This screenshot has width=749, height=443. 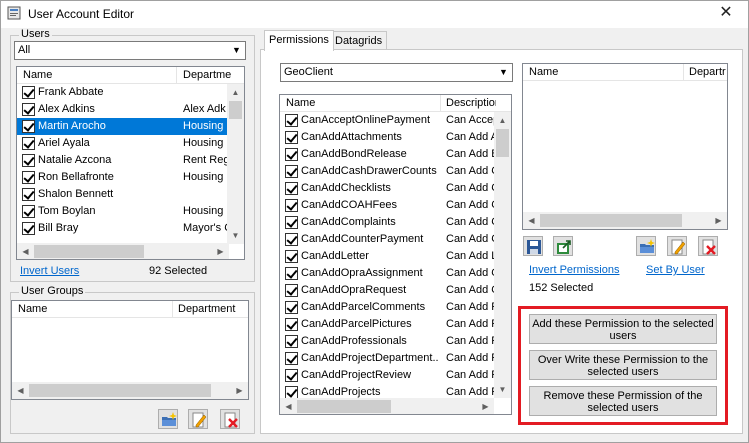 What do you see at coordinates (471, 103) in the screenshot?
I see `column-header-description: Description` at bounding box center [471, 103].